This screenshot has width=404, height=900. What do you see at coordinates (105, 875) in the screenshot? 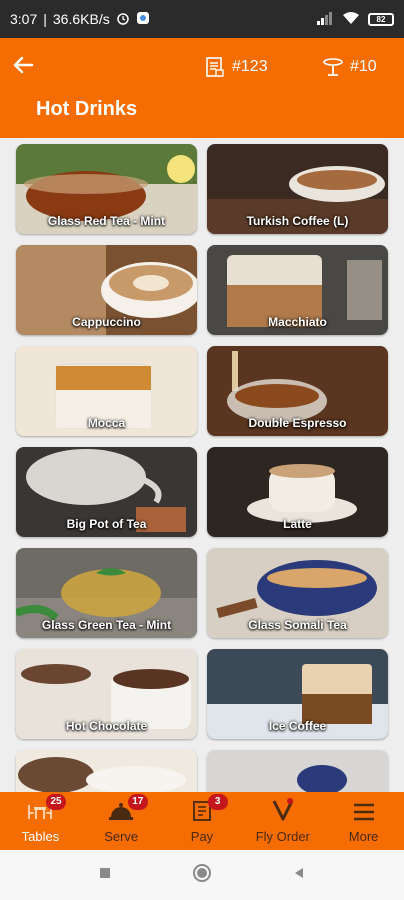
I see `recents-button` at bounding box center [105, 875].